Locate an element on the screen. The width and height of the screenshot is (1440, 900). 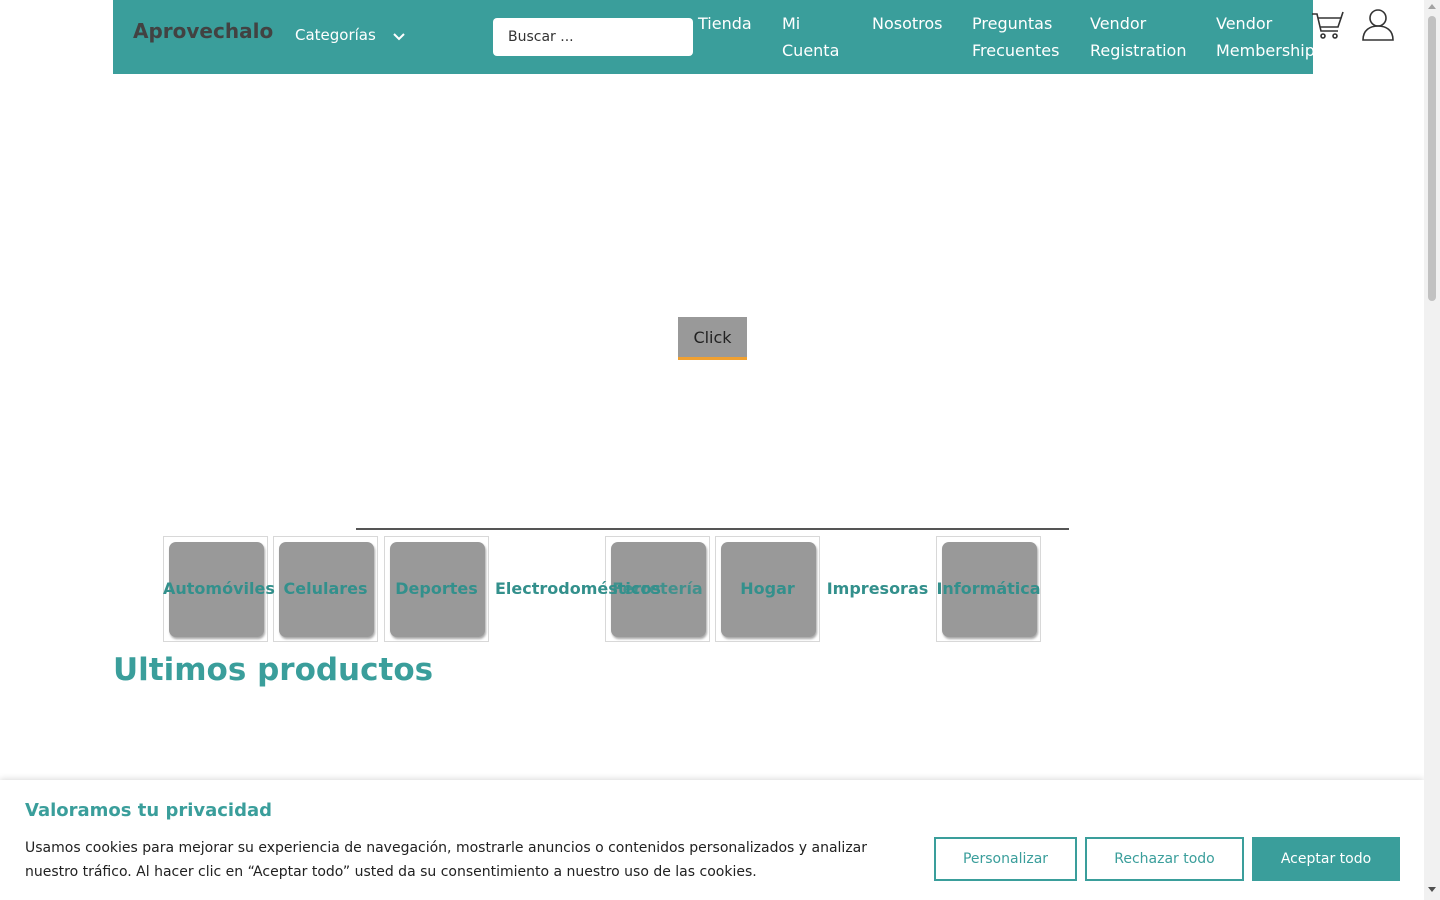
scroll-up-icon is located at coordinates (1432, 6).